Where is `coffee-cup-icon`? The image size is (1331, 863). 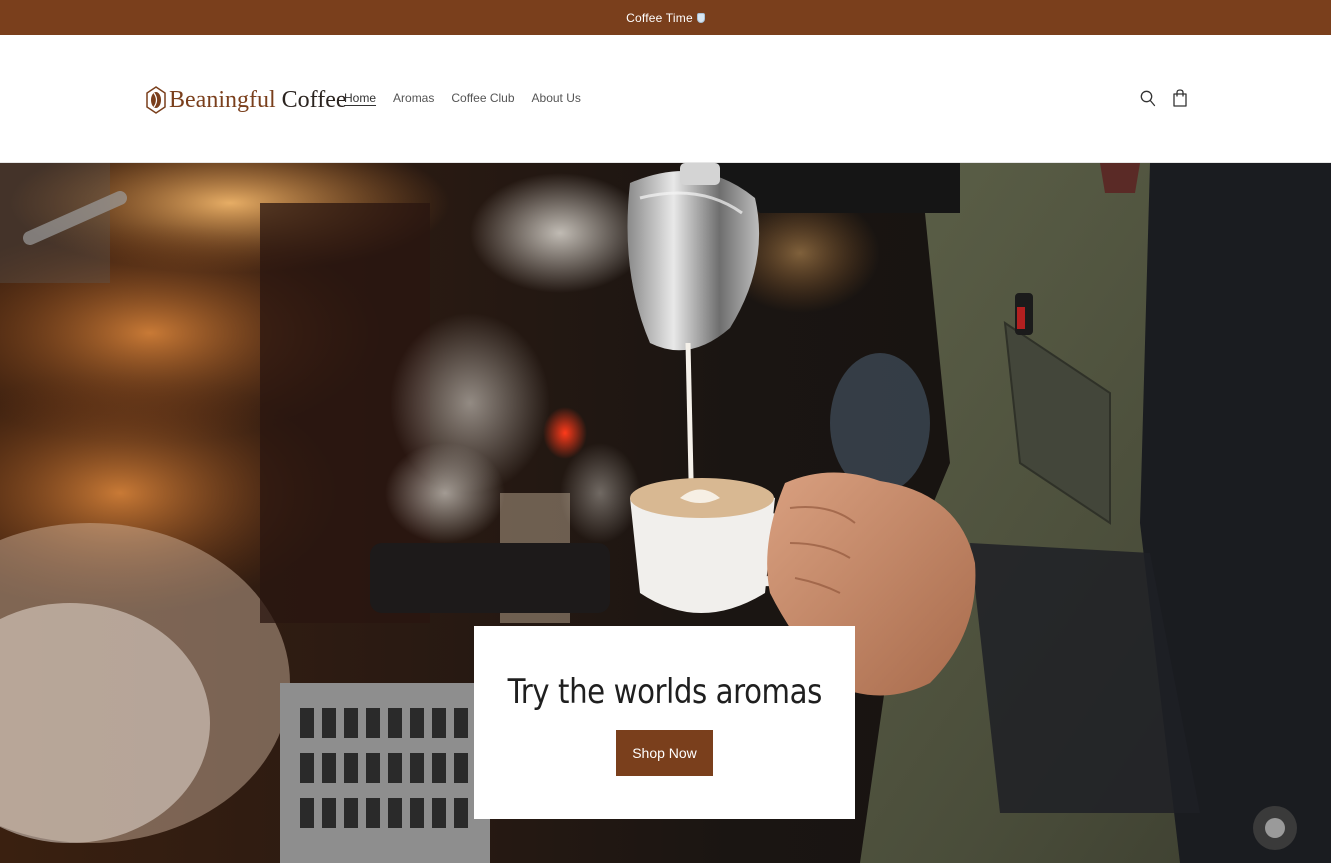
coffee-cup-icon is located at coordinates (700, 17).